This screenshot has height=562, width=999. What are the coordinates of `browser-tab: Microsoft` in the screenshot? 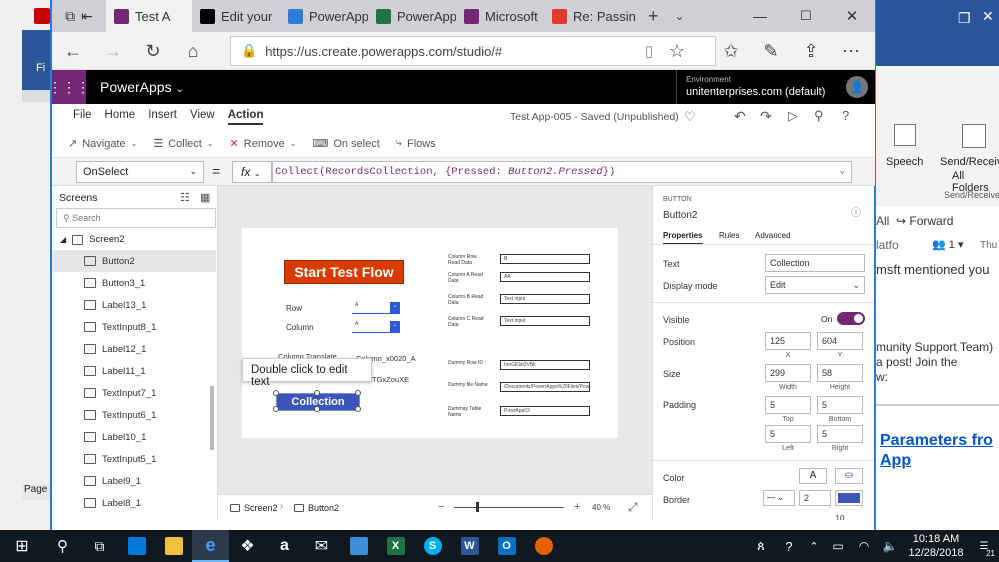 It's located at (500, 16).